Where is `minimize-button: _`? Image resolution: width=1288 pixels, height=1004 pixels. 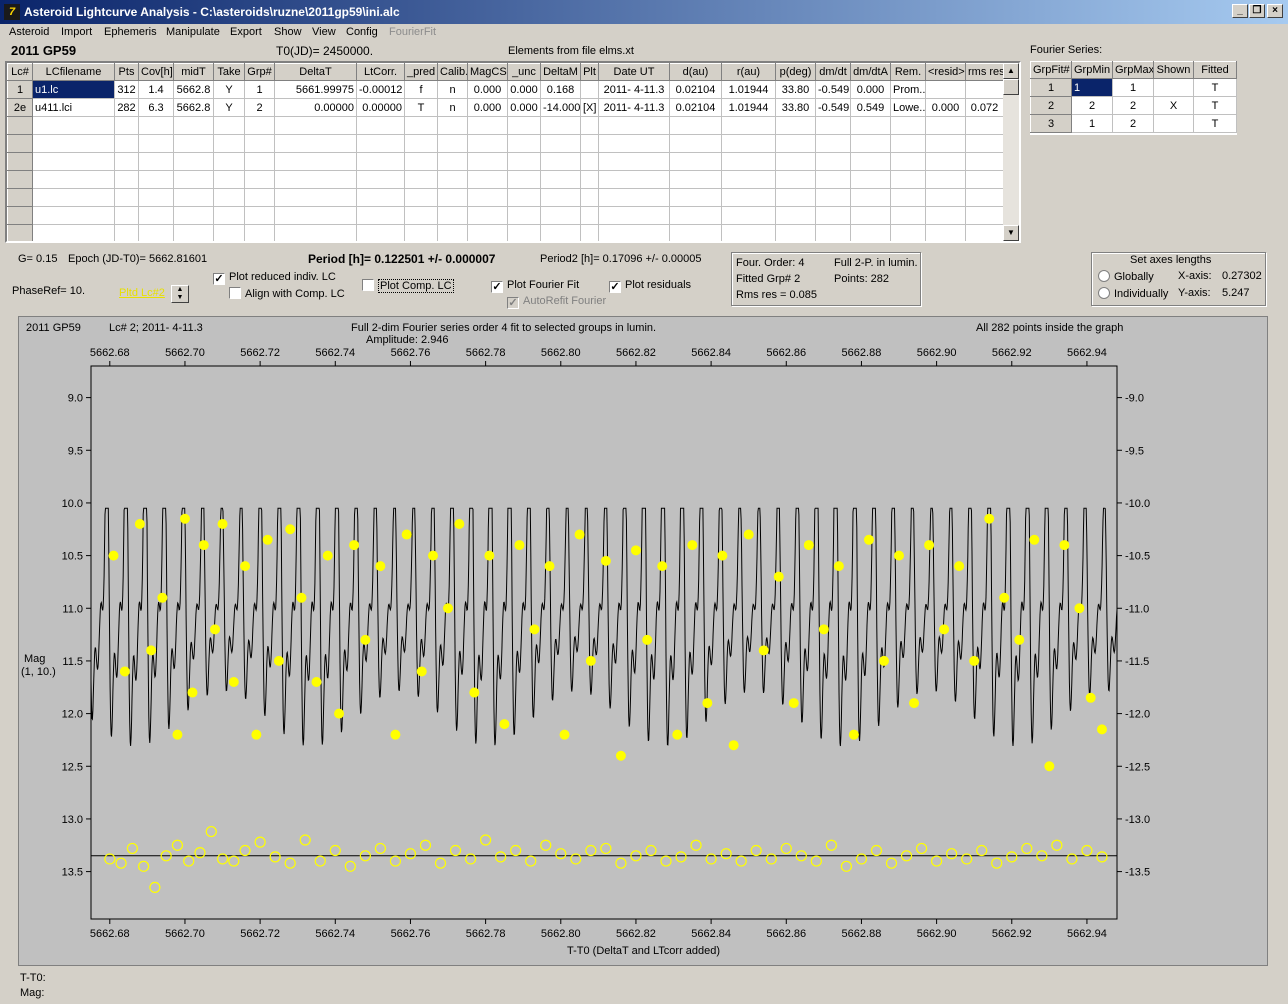
minimize-button: _ is located at coordinates (1240, 11).